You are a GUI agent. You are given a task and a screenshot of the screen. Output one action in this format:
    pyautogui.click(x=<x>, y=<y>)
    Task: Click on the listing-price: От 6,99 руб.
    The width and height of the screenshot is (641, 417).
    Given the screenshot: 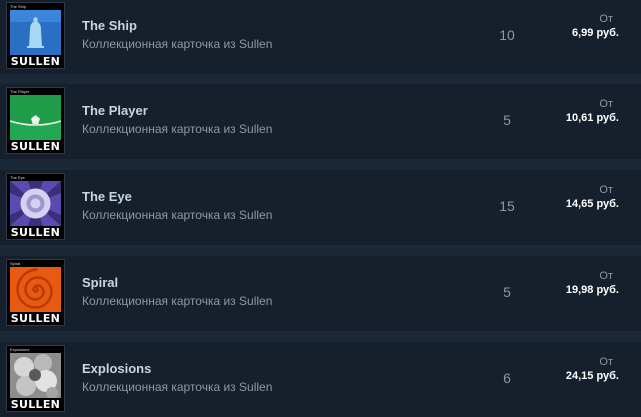 What is the action you would take?
    pyautogui.click(x=574, y=26)
    